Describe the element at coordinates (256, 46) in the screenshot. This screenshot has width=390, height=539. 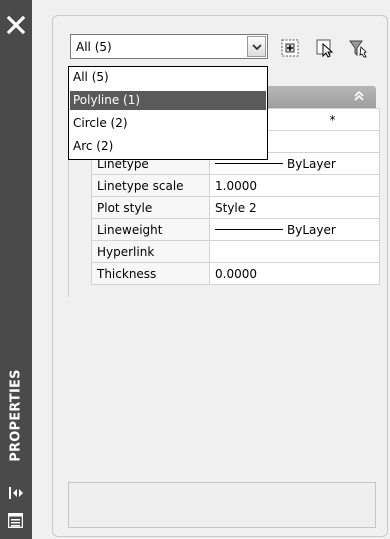
I see `chevron-down-icon` at that location.